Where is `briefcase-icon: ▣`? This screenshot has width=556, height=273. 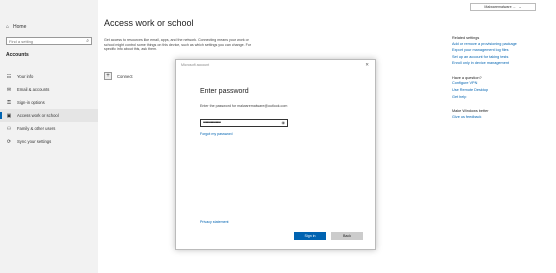 briefcase-icon: ▣ is located at coordinates (9, 115).